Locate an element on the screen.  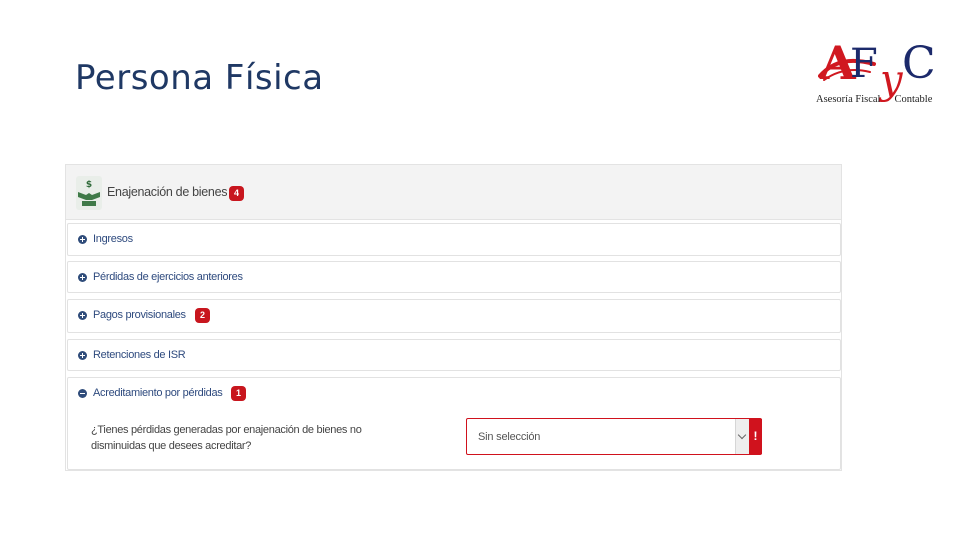
panel-title: Enajenación de bienes is located at coordinates (167, 192).